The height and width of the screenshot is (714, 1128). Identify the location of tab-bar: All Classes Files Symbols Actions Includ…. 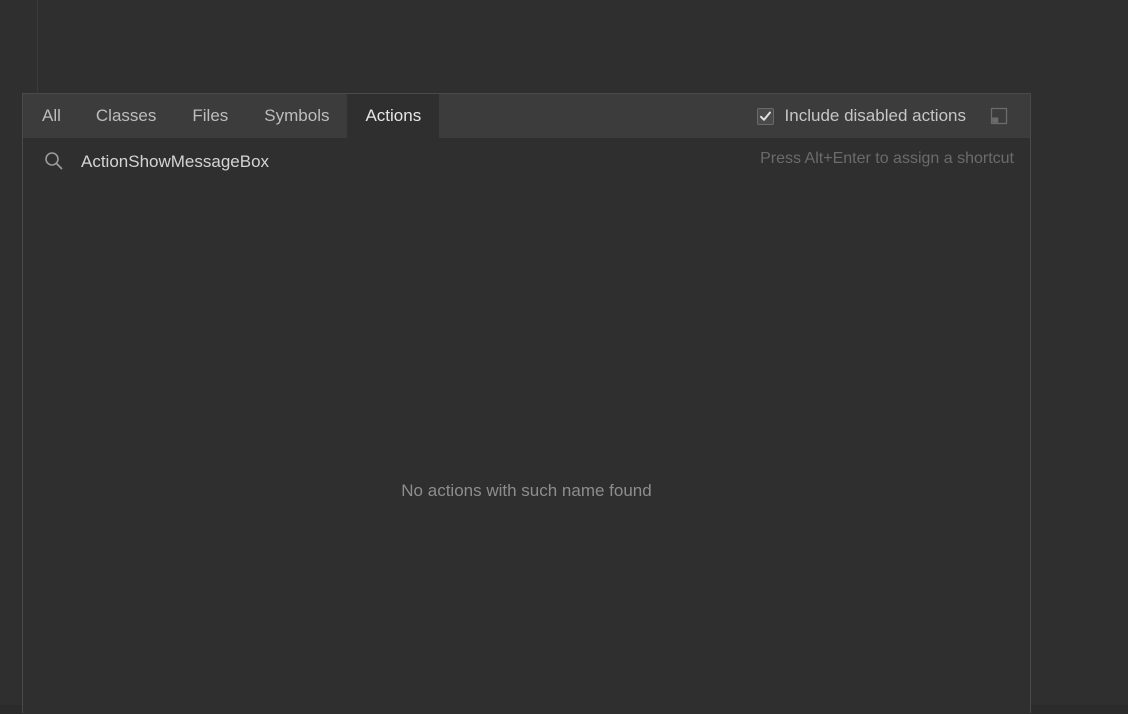
(526, 116).